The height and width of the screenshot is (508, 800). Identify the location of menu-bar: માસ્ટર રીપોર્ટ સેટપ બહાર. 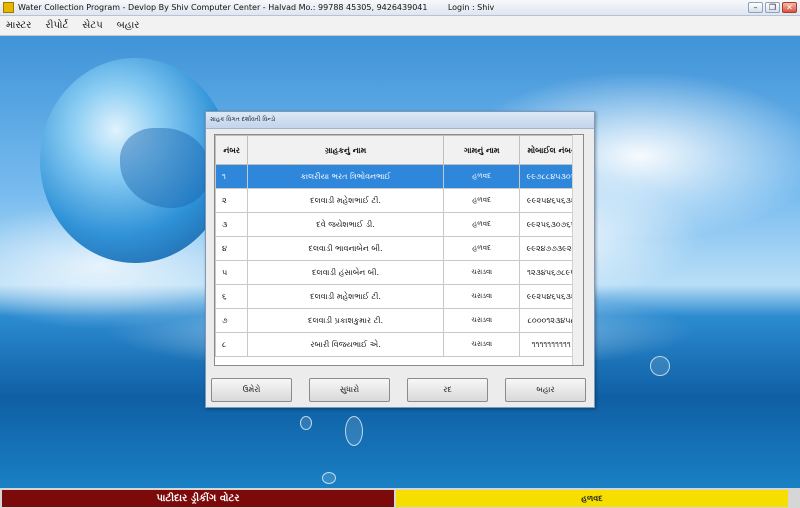
(400, 26).